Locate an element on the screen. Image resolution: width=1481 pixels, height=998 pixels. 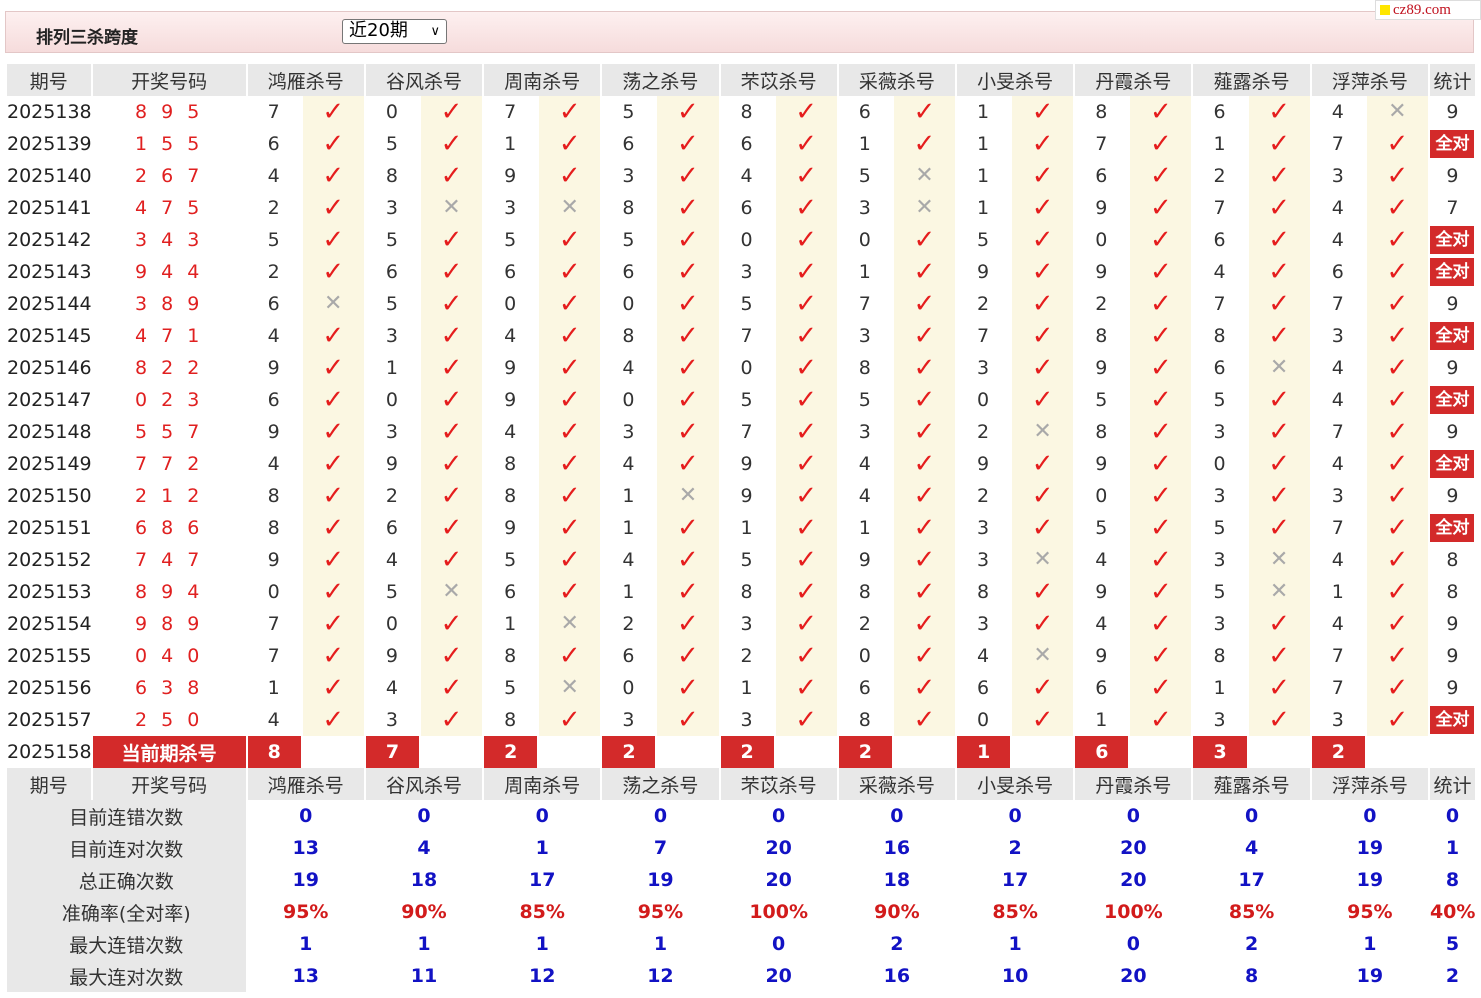
summary-value: 20 is located at coordinates (778, 976).